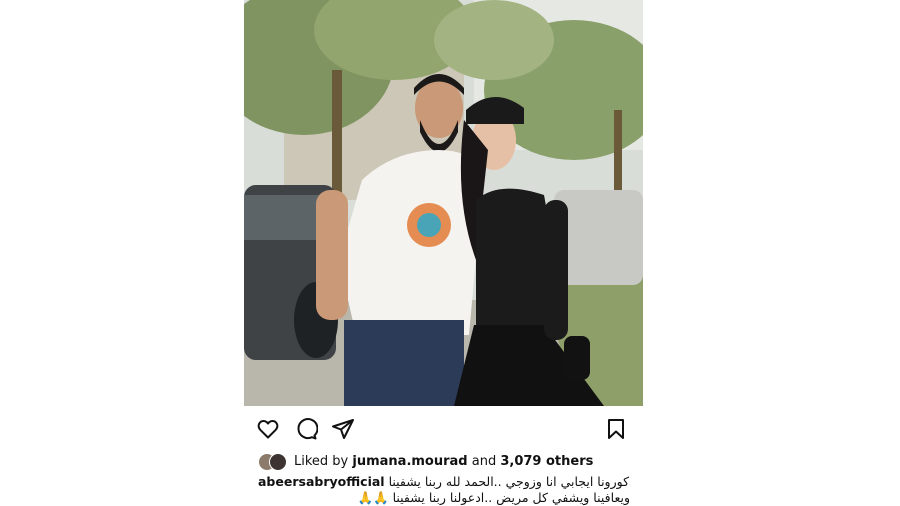  I want to click on comment-icon, so click(306, 429).